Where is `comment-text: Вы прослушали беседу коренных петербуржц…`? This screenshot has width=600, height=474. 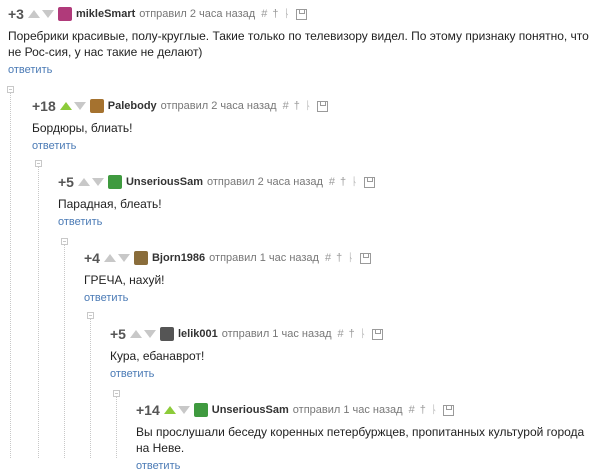 comment-text: Вы прослушали беседу коренных петербуржц… is located at coordinates (360, 440).